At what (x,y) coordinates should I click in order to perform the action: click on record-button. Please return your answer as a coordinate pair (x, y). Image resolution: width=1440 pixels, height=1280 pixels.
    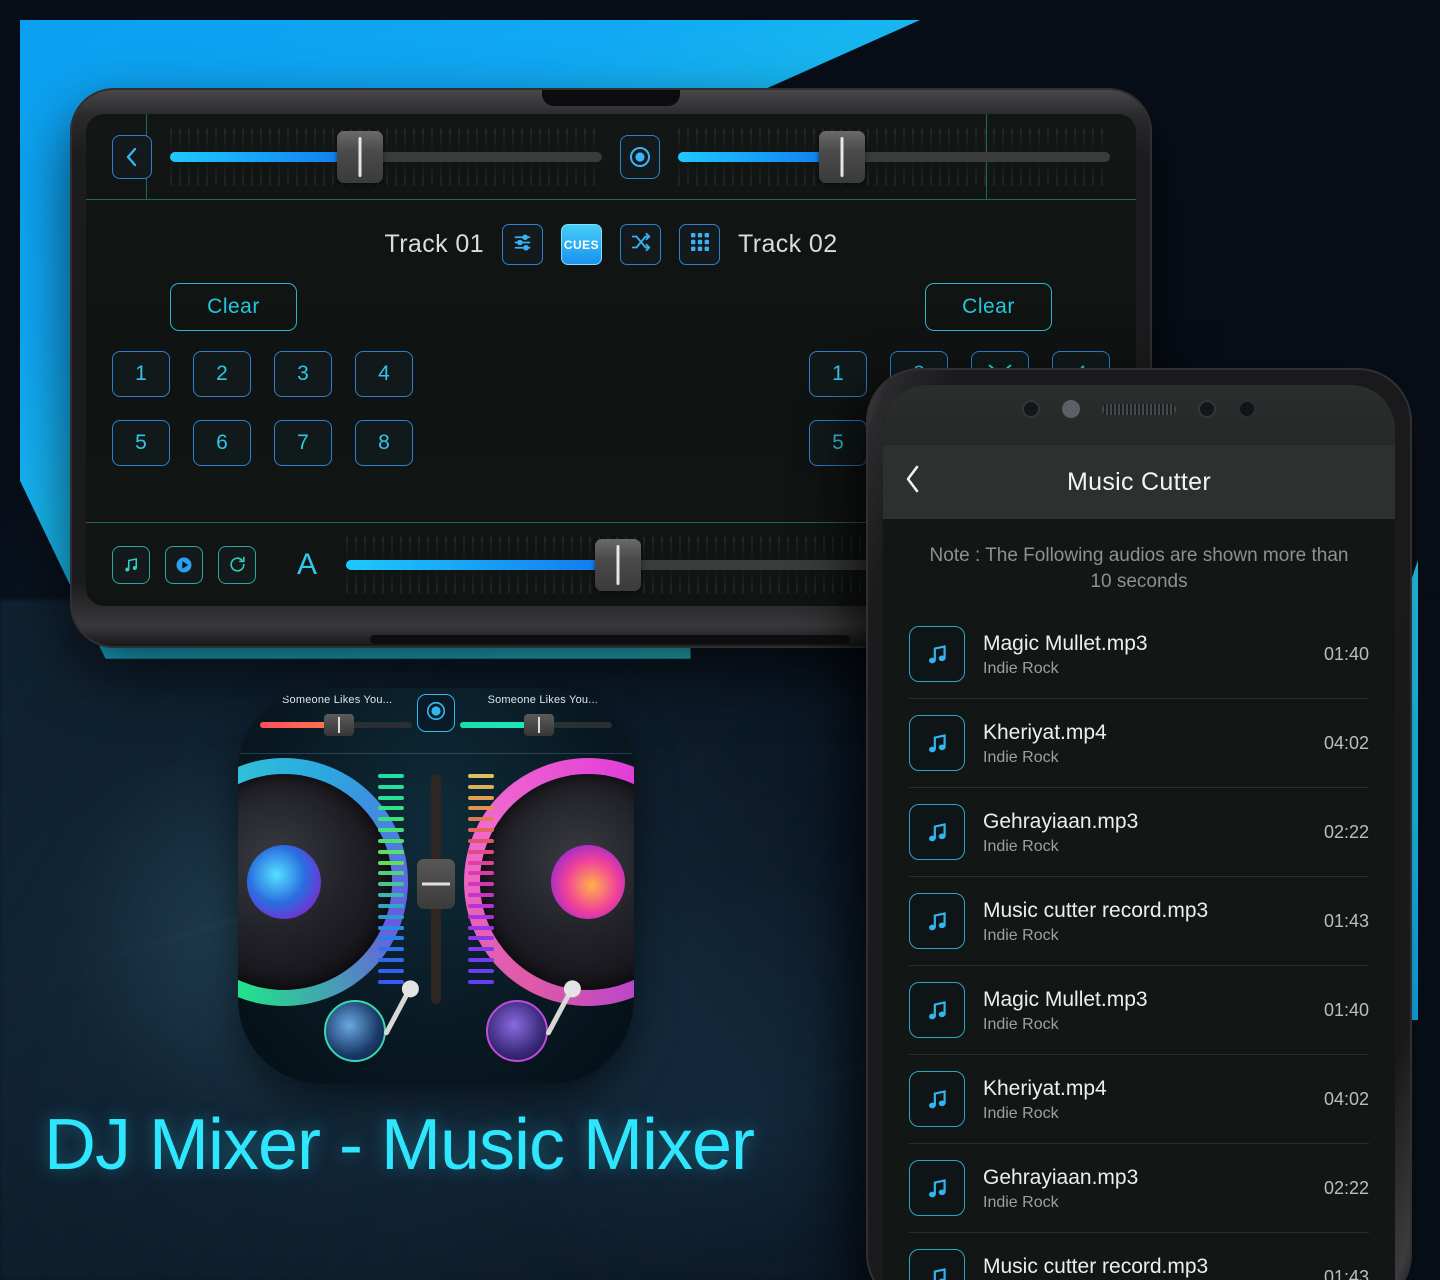
    Looking at the image, I should click on (640, 156).